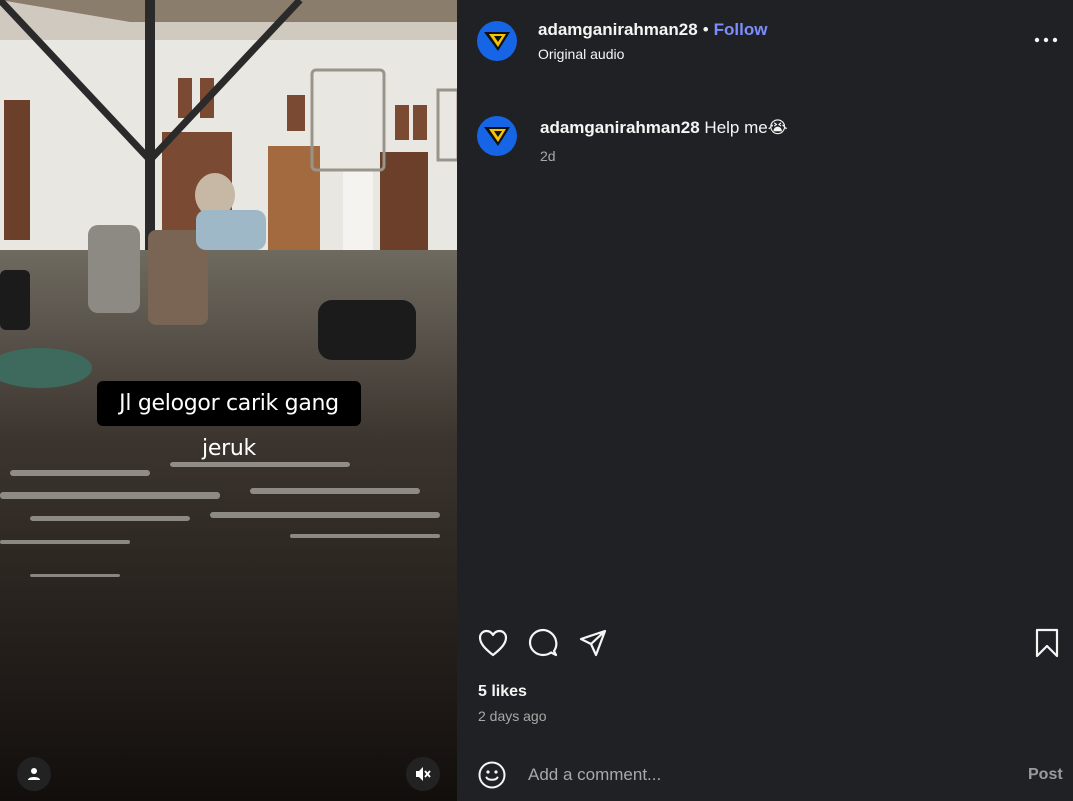 This screenshot has width=1073, height=801. I want to click on heart-icon, so click(493, 643).